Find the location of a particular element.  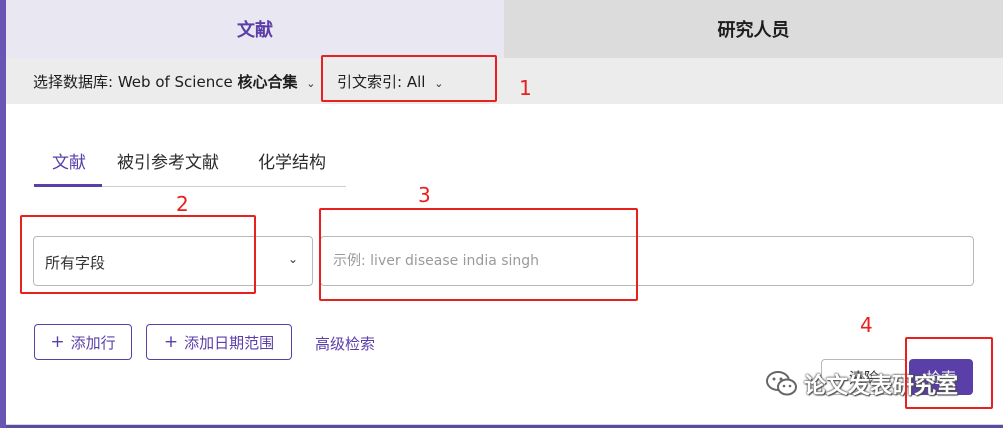

subtab-chemical-structure: 化学结构 is located at coordinates (292, 160).